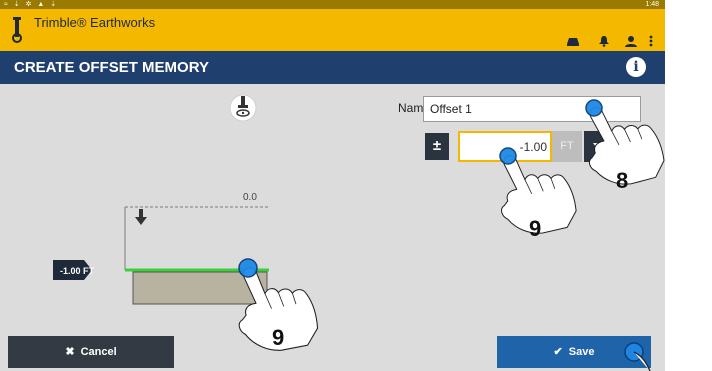 This screenshot has width=712, height=371. Describe the element at coordinates (332, 30) in the screenshot. I see `app-bar: Trimble® Earthworks` at that location.